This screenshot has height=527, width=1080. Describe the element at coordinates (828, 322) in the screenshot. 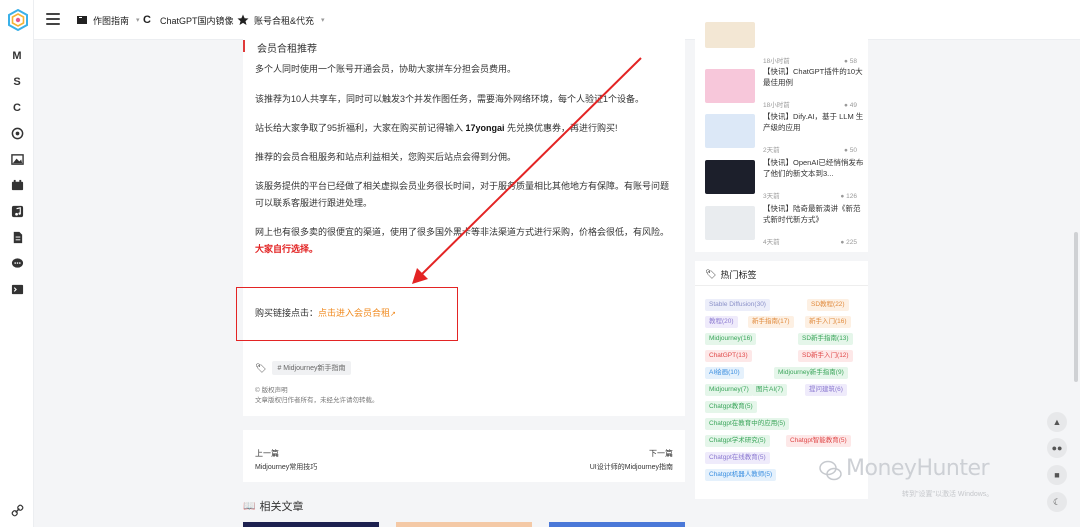

I see `hot-tag: 新手入门(16)` at that location.